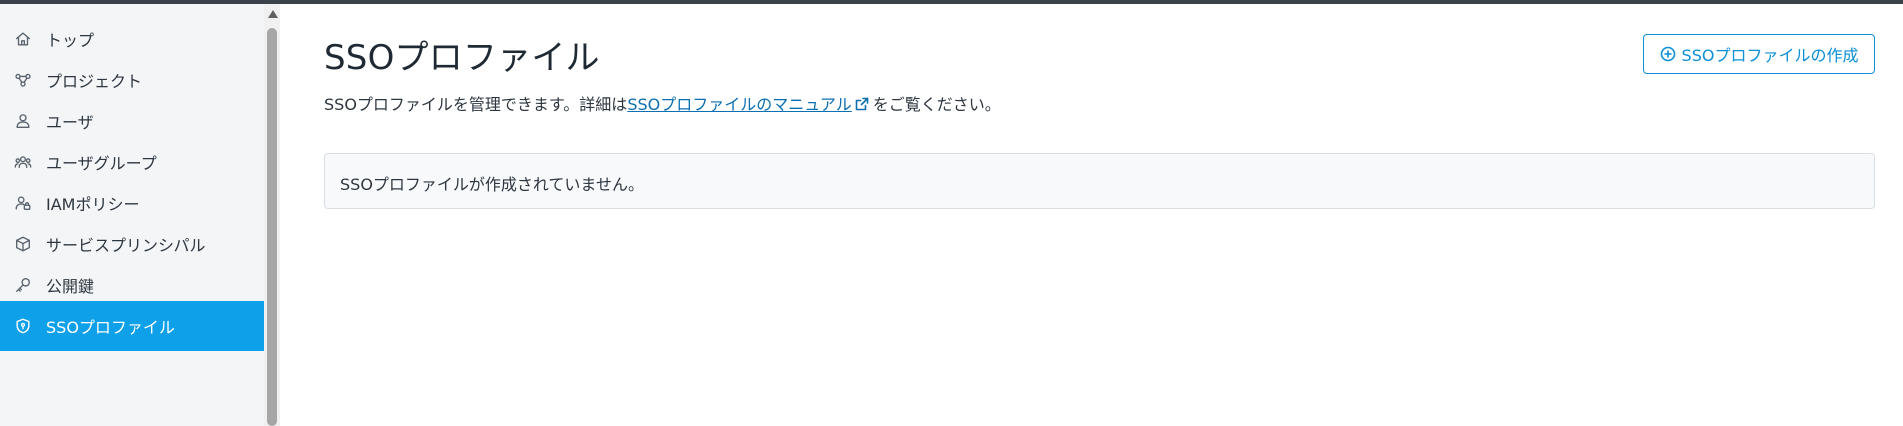 Image resolution: width=1903 pixels, height=426 pixels. What do you see at coordinates (70, 40) in the screenshot?
I see `sidebar-item-label: トップ` at bounding box center [70, 40].